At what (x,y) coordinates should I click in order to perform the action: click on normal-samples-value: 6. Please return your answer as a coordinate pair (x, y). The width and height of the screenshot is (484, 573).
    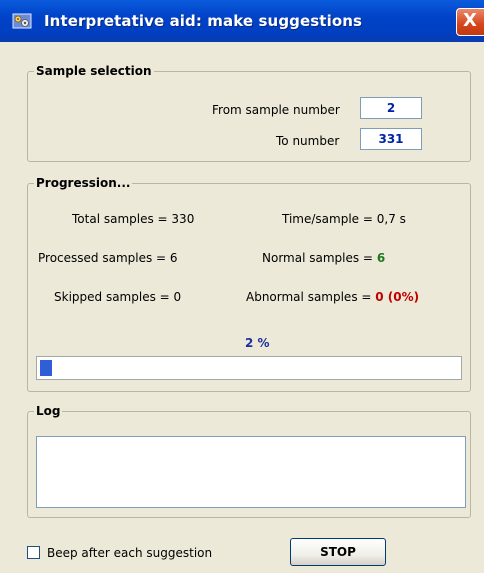
    Looking at the image, I should click on (381, 258).